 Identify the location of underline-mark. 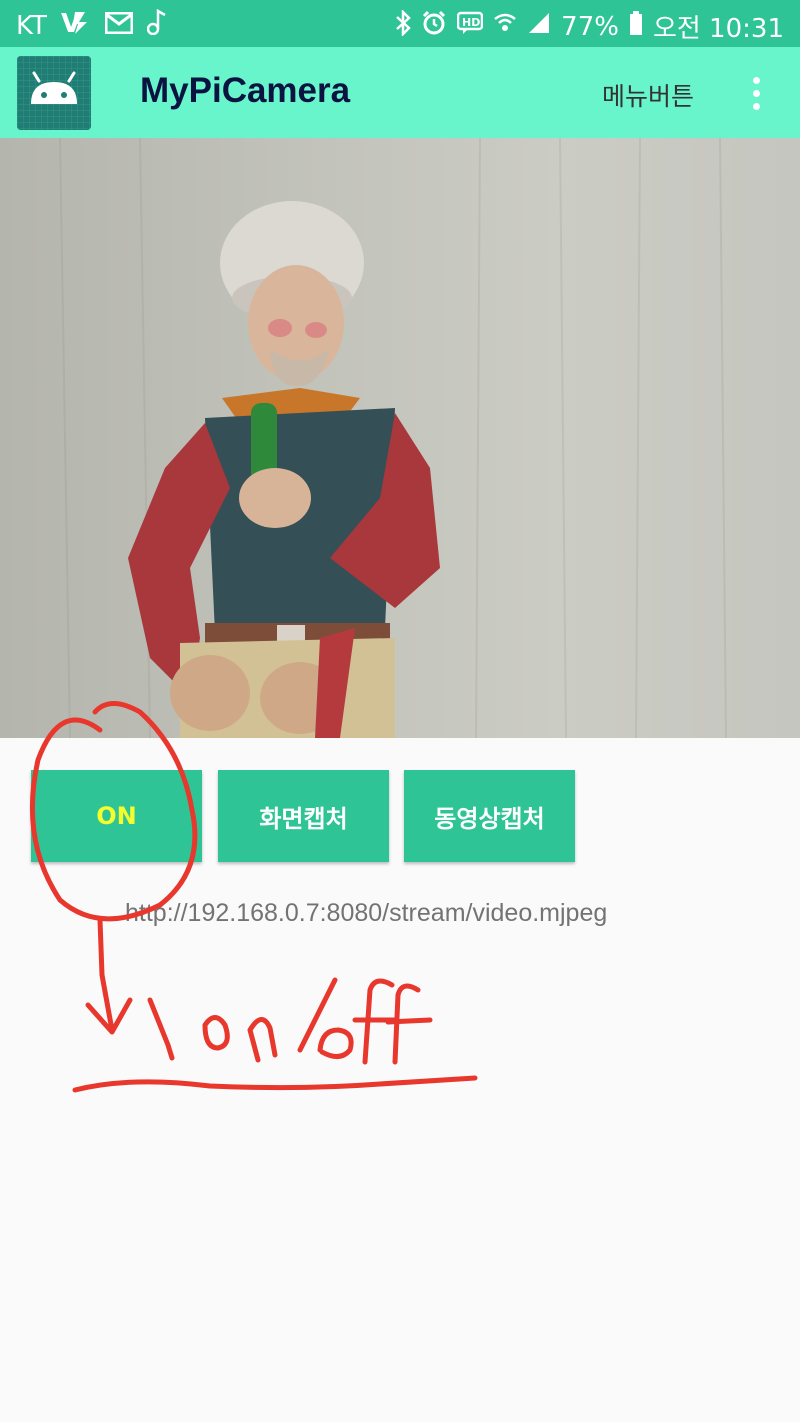
(275, 1084).